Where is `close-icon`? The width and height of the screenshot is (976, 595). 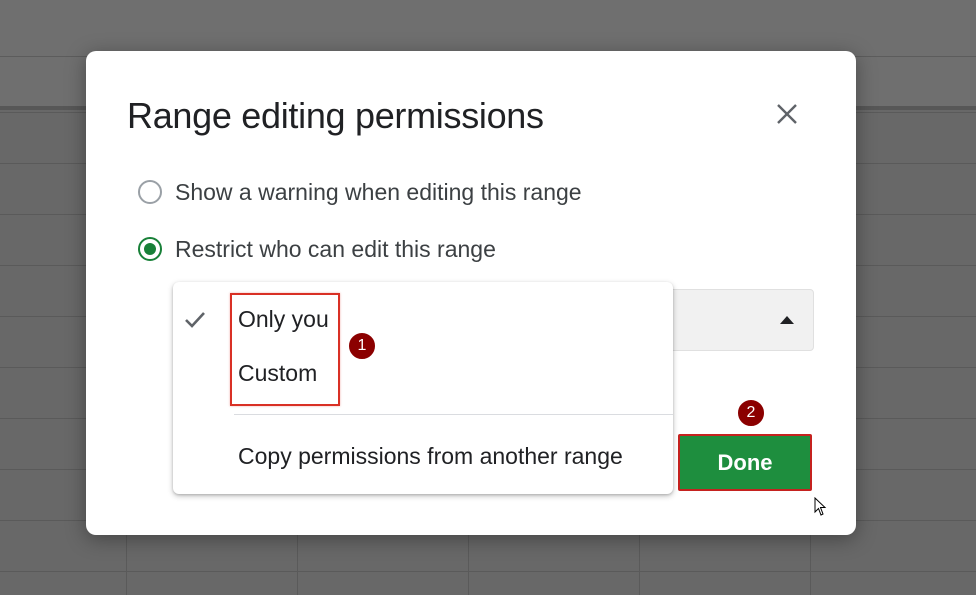
close-icon is located at coordinates (787, 114).